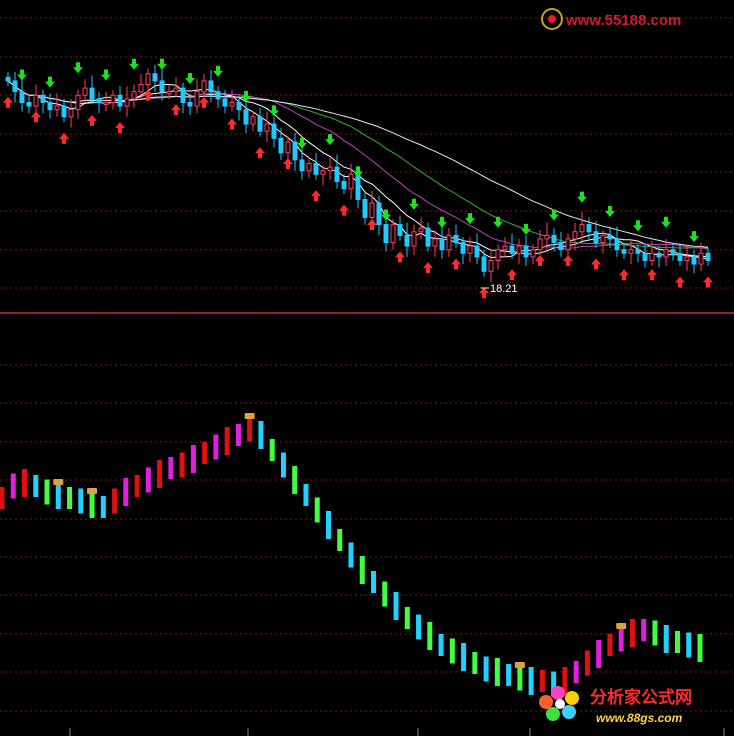 The height and width of the screenshot is (736, 734). Describe the element at coordinates (641, 697) in the screenshot. I see `watermark-bottom-title: 分析家公式网` at that location.